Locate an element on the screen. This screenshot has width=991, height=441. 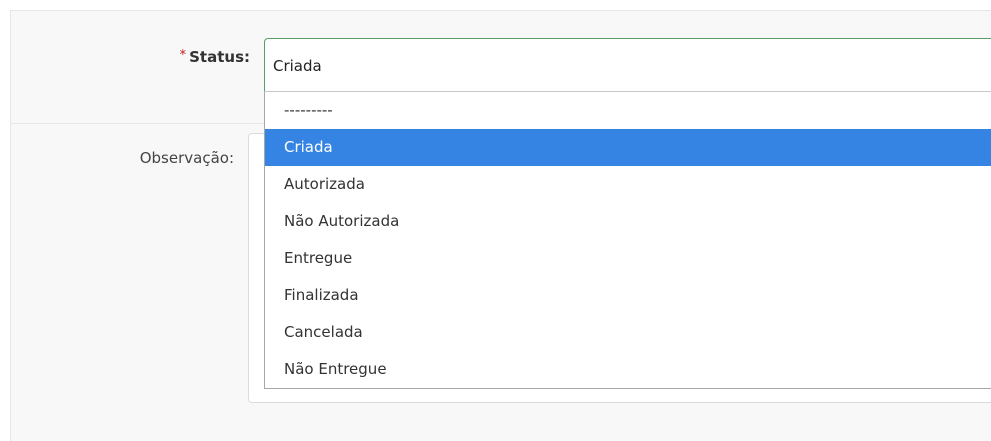
dropdown-option-finalizada: Finalizada is located at coordinates (628, 295).